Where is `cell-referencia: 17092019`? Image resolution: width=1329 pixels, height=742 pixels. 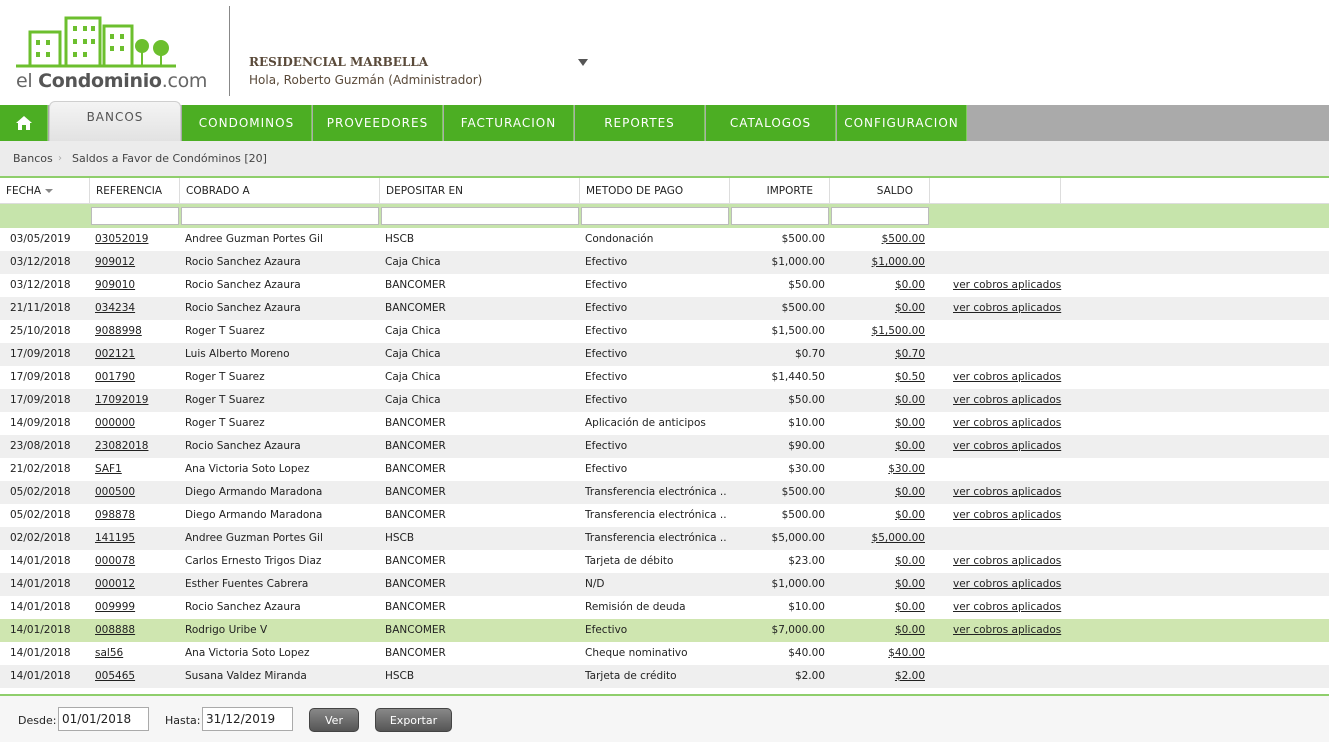 cell-referencia: 17092019 is located at coordinates (121, 400).